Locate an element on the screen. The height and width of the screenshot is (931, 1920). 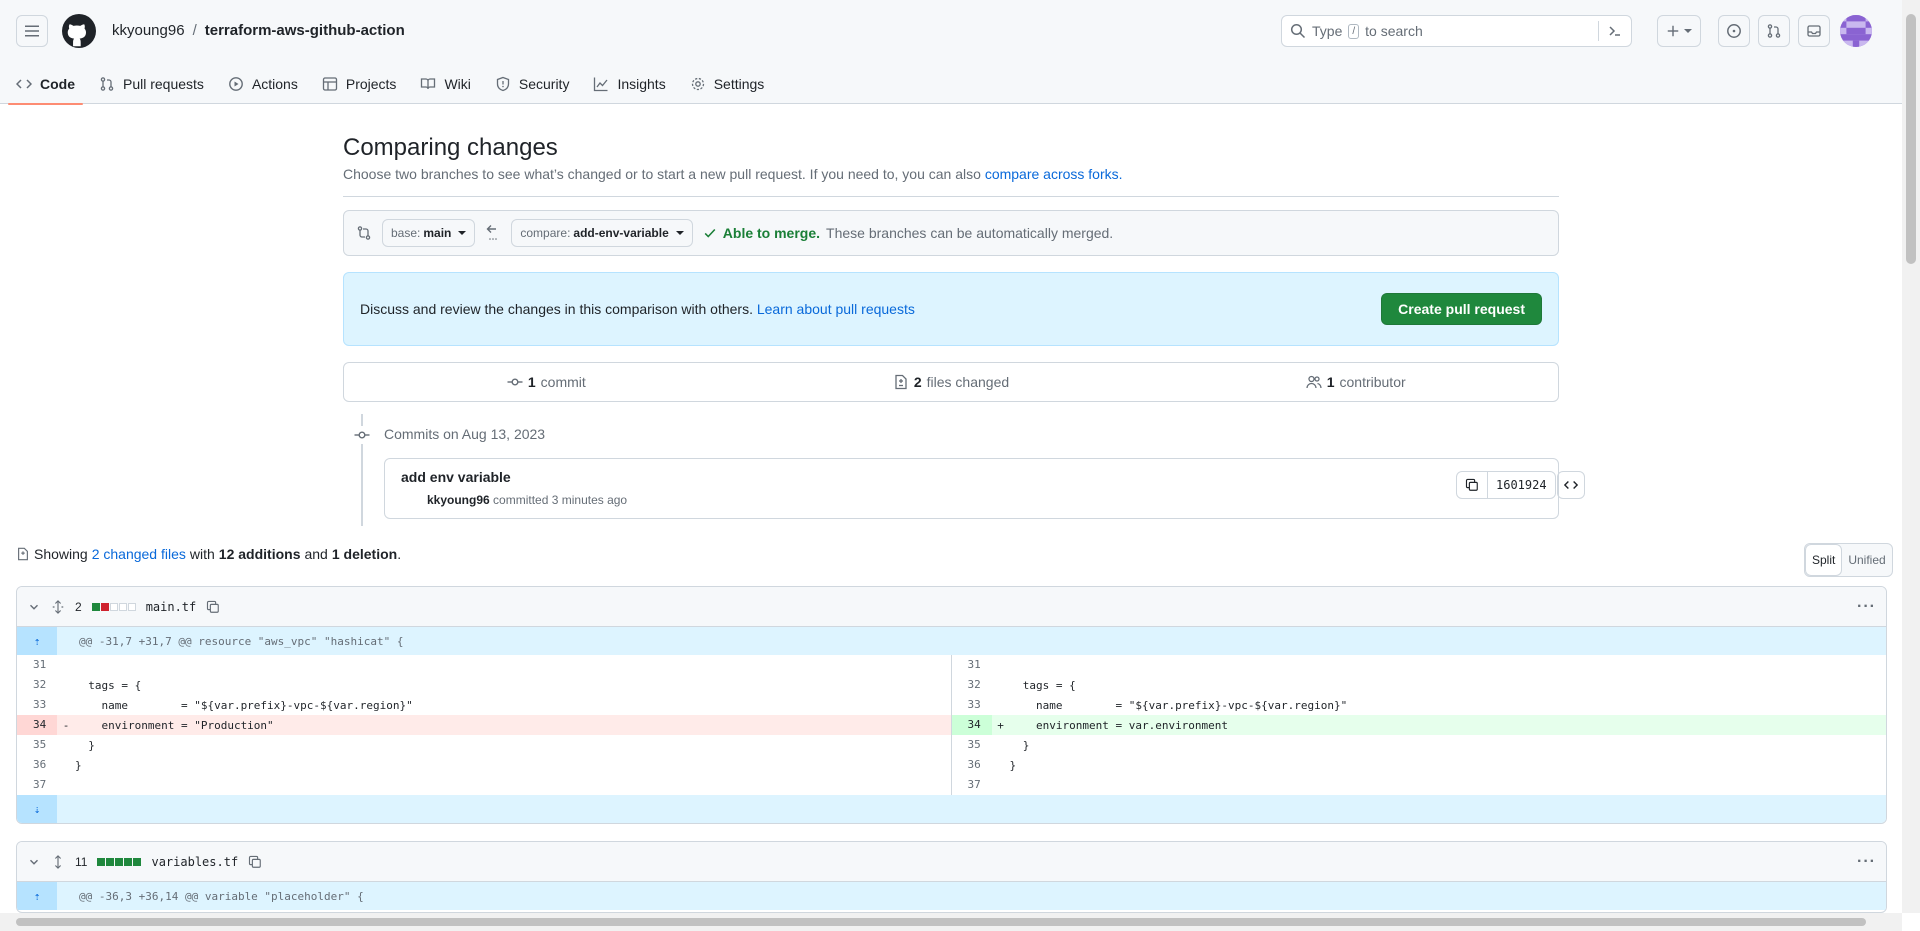
unified-view-button: Unified is located at coordinates (1866, 560).